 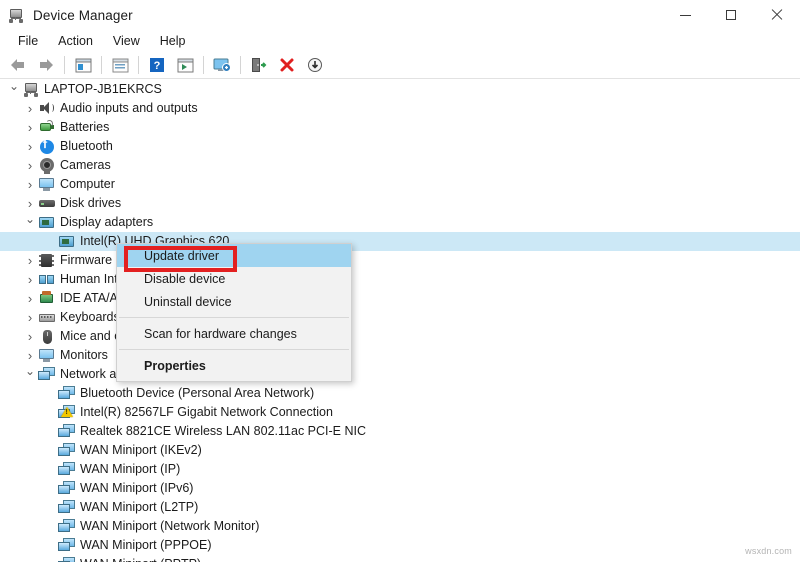 What do you see at coordinates (768, 551) in the screenshot?
I see `watermark: wsxdn.com` at bounding box center [768, 551].